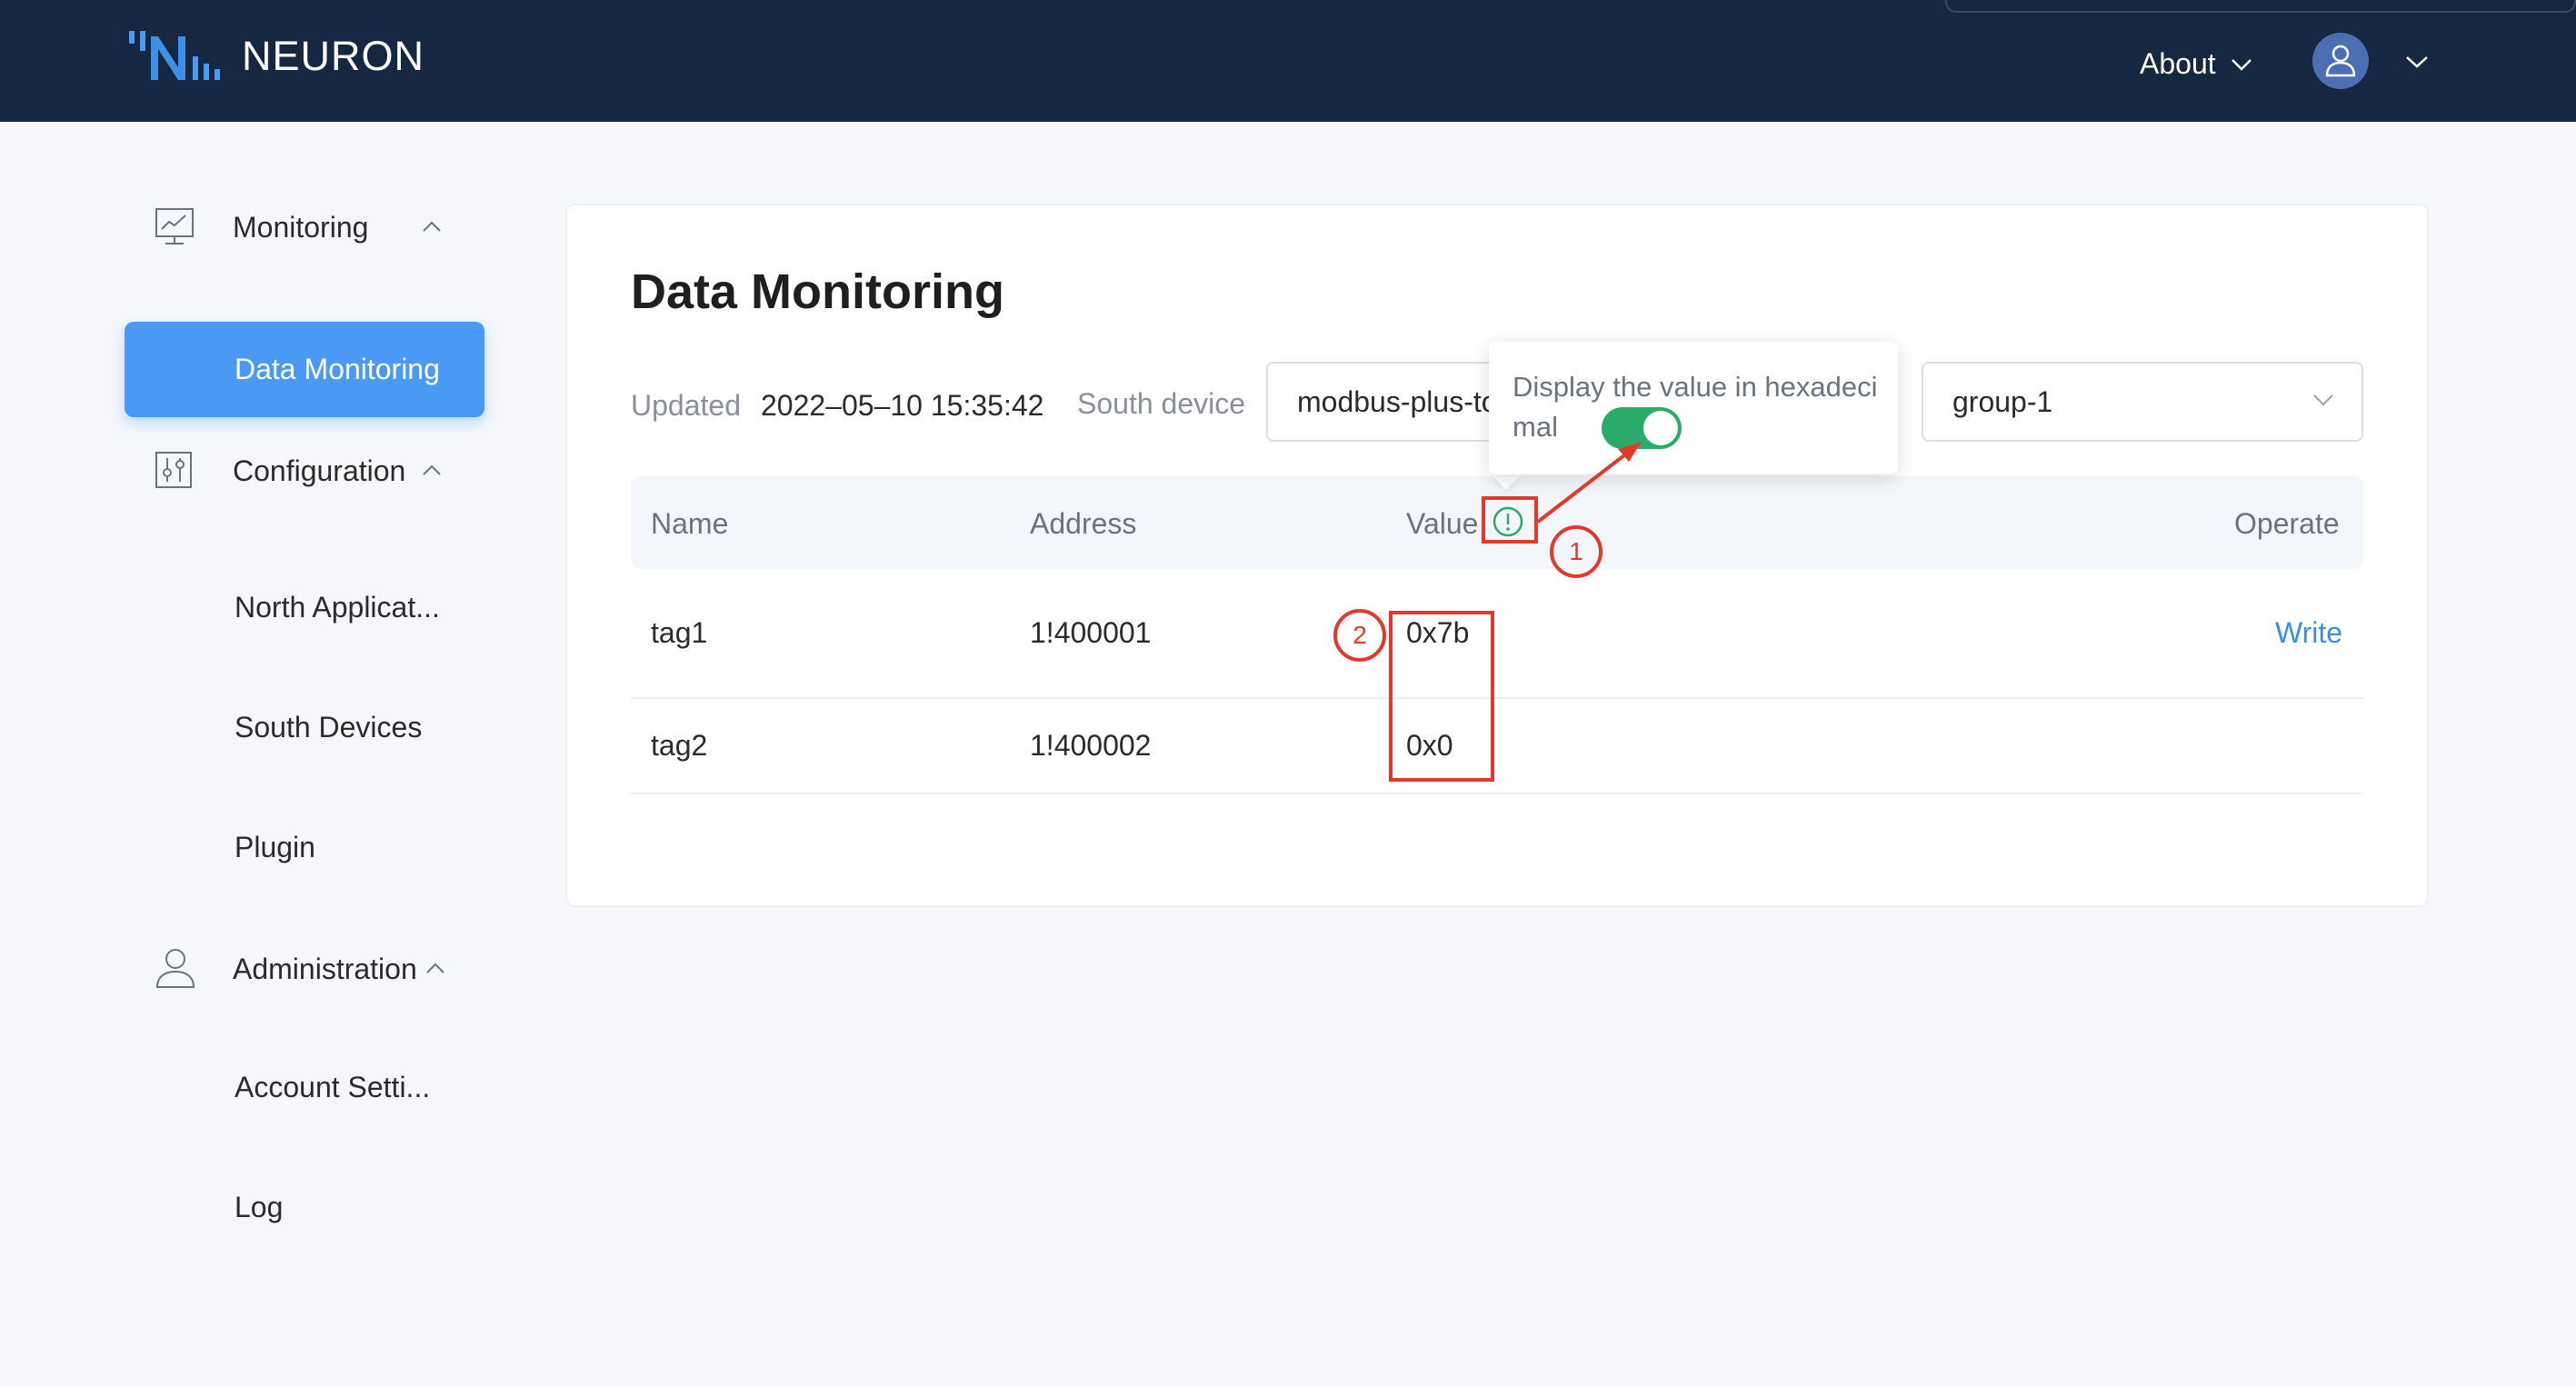 The width and height of the screenshot is (2576, 1387). I want to click on hex-toggle-switch, so click(1642, 428).